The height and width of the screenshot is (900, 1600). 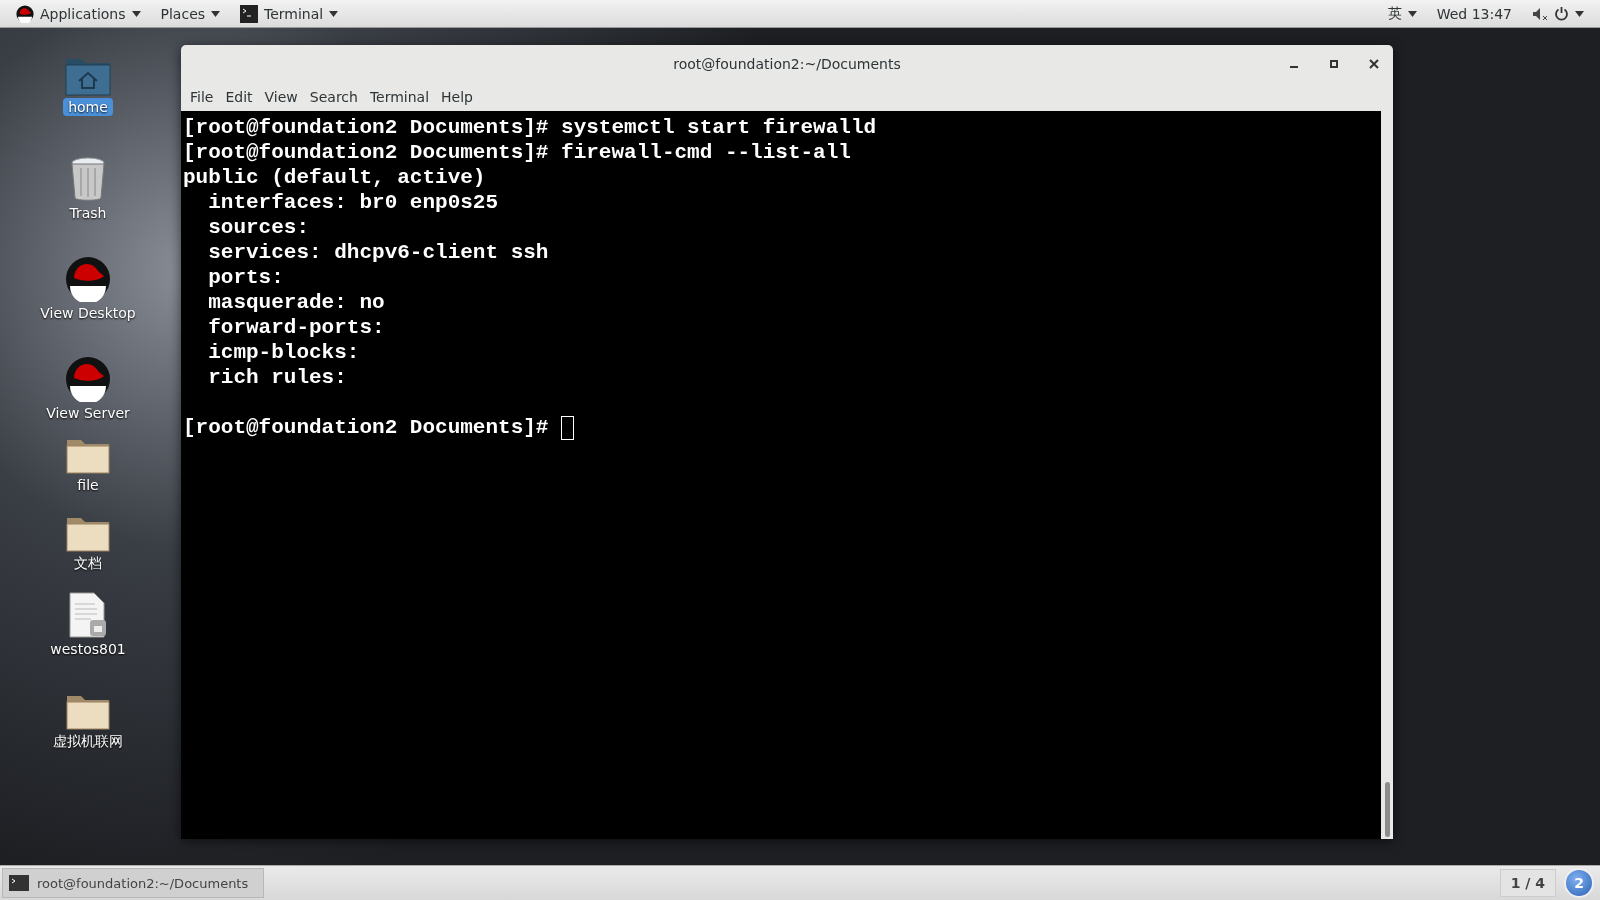 What do you see at coordinates (530, 127) in the screenshot?
I see `terminal-line: [root@foundation2 Documents]# systemctl start firewalld` at bounding box center [530, 127].